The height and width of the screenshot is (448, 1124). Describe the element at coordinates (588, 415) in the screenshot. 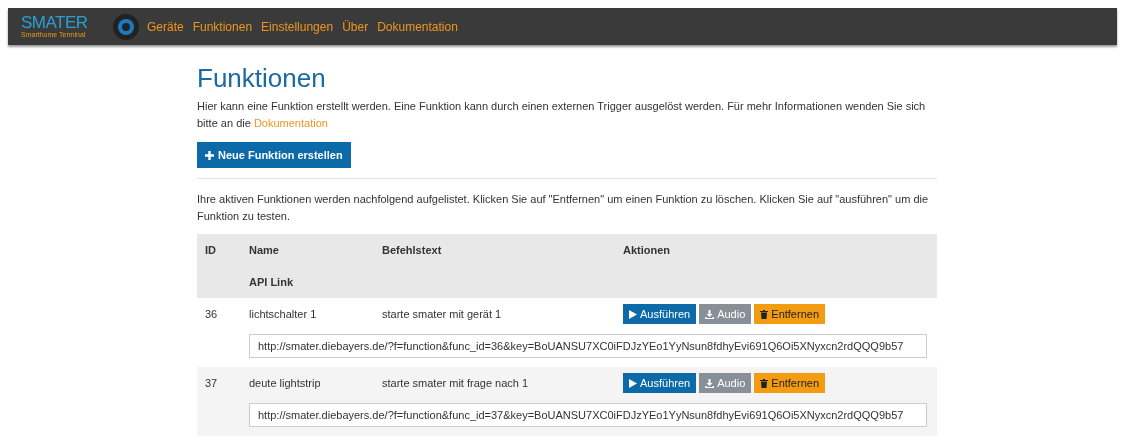

I see `api-link-field: http://smater.diebayers.de/?f=function&func_id=37&key=BoUANSU7XC0iFDJzYEo1YyNsun8fdhyEvi691Q6Oi5XNyxcn2rdQQQ9b57` at that location.